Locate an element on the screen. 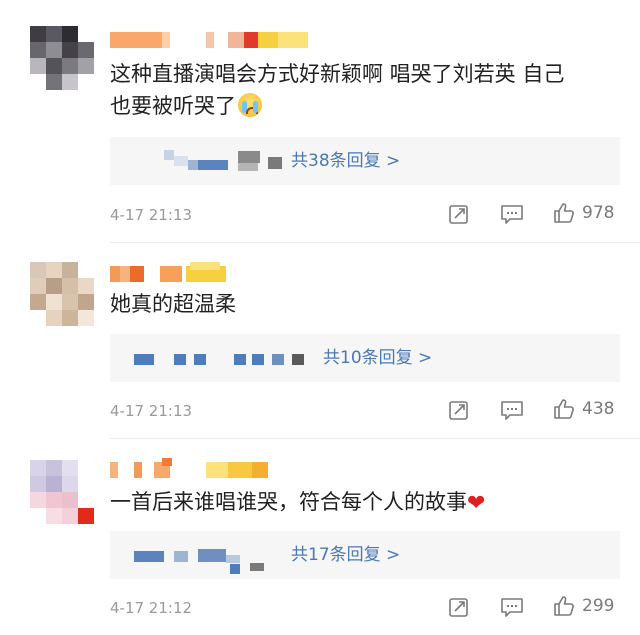 The image size is (640, 635). reply-preview: 共10条回复 > is located at coordinates (365, 358).